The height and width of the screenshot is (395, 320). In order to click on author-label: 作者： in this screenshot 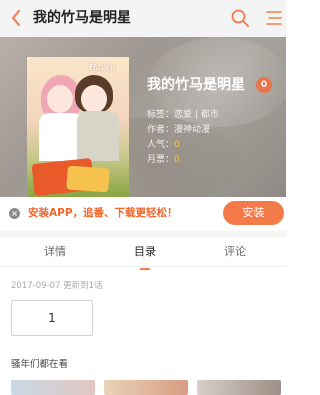, I will do `click(161, 130)`.